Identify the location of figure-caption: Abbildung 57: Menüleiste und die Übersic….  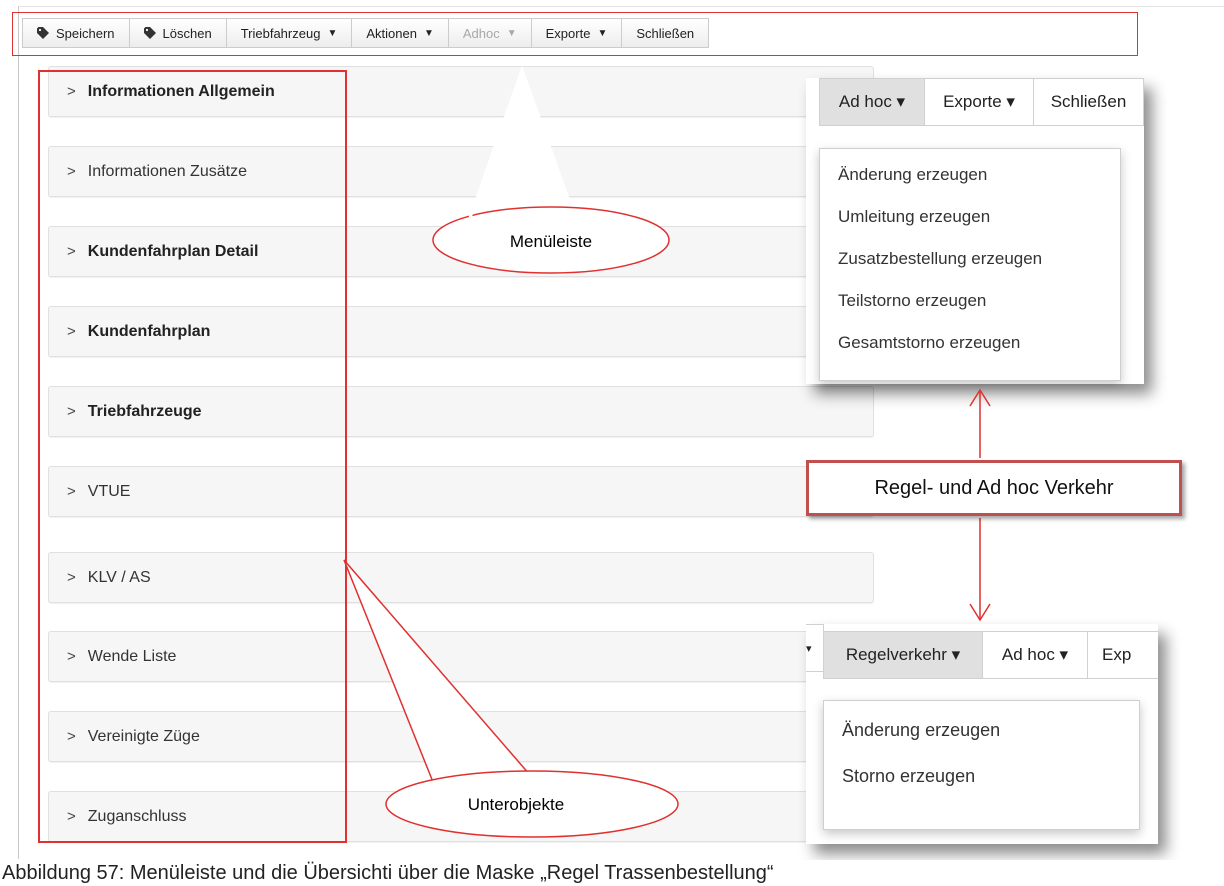
(612, 873).